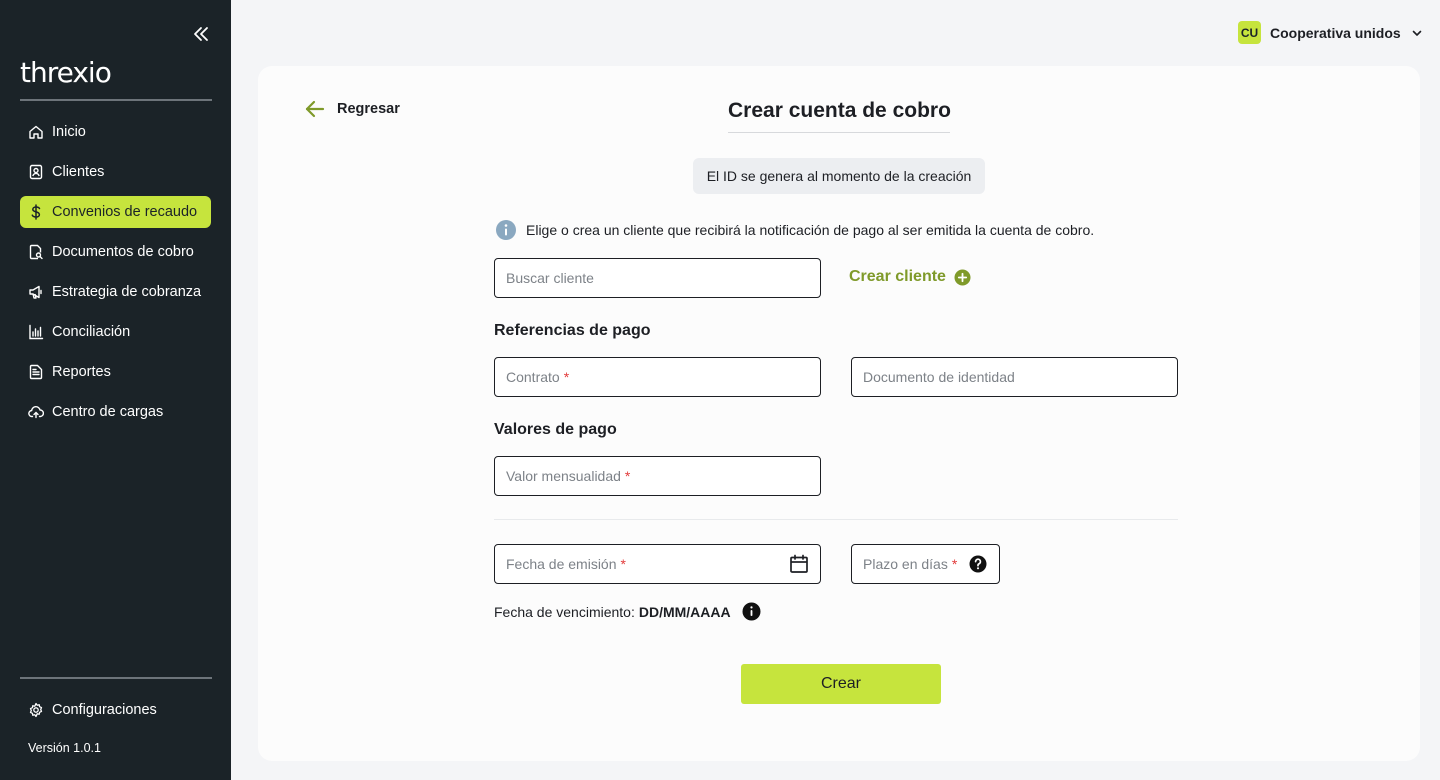  Describe the element at coordinates (839, 110) in the screenshot. I see `page-title: Crear cuenta de cobro` at that location.